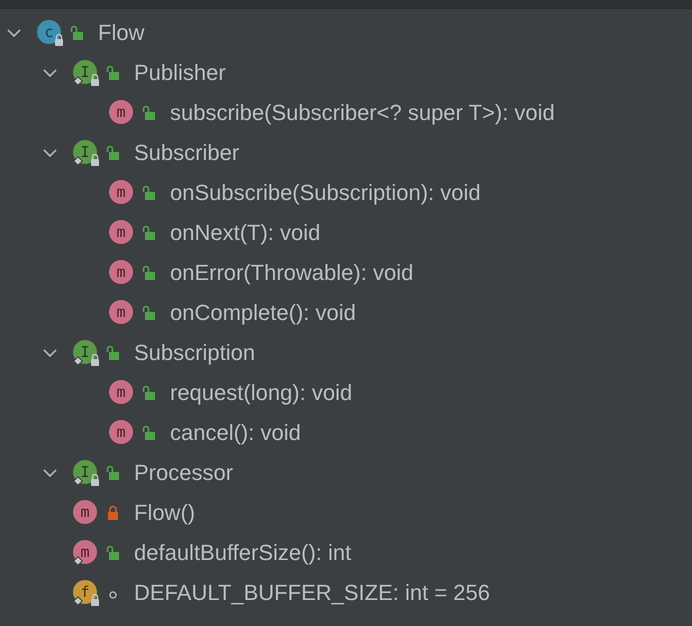  Describe the element at coordinates (362, 113) in the screenshot. I see `tree-item-label: subscribe(Subscriber<? super T>): void` at that location.